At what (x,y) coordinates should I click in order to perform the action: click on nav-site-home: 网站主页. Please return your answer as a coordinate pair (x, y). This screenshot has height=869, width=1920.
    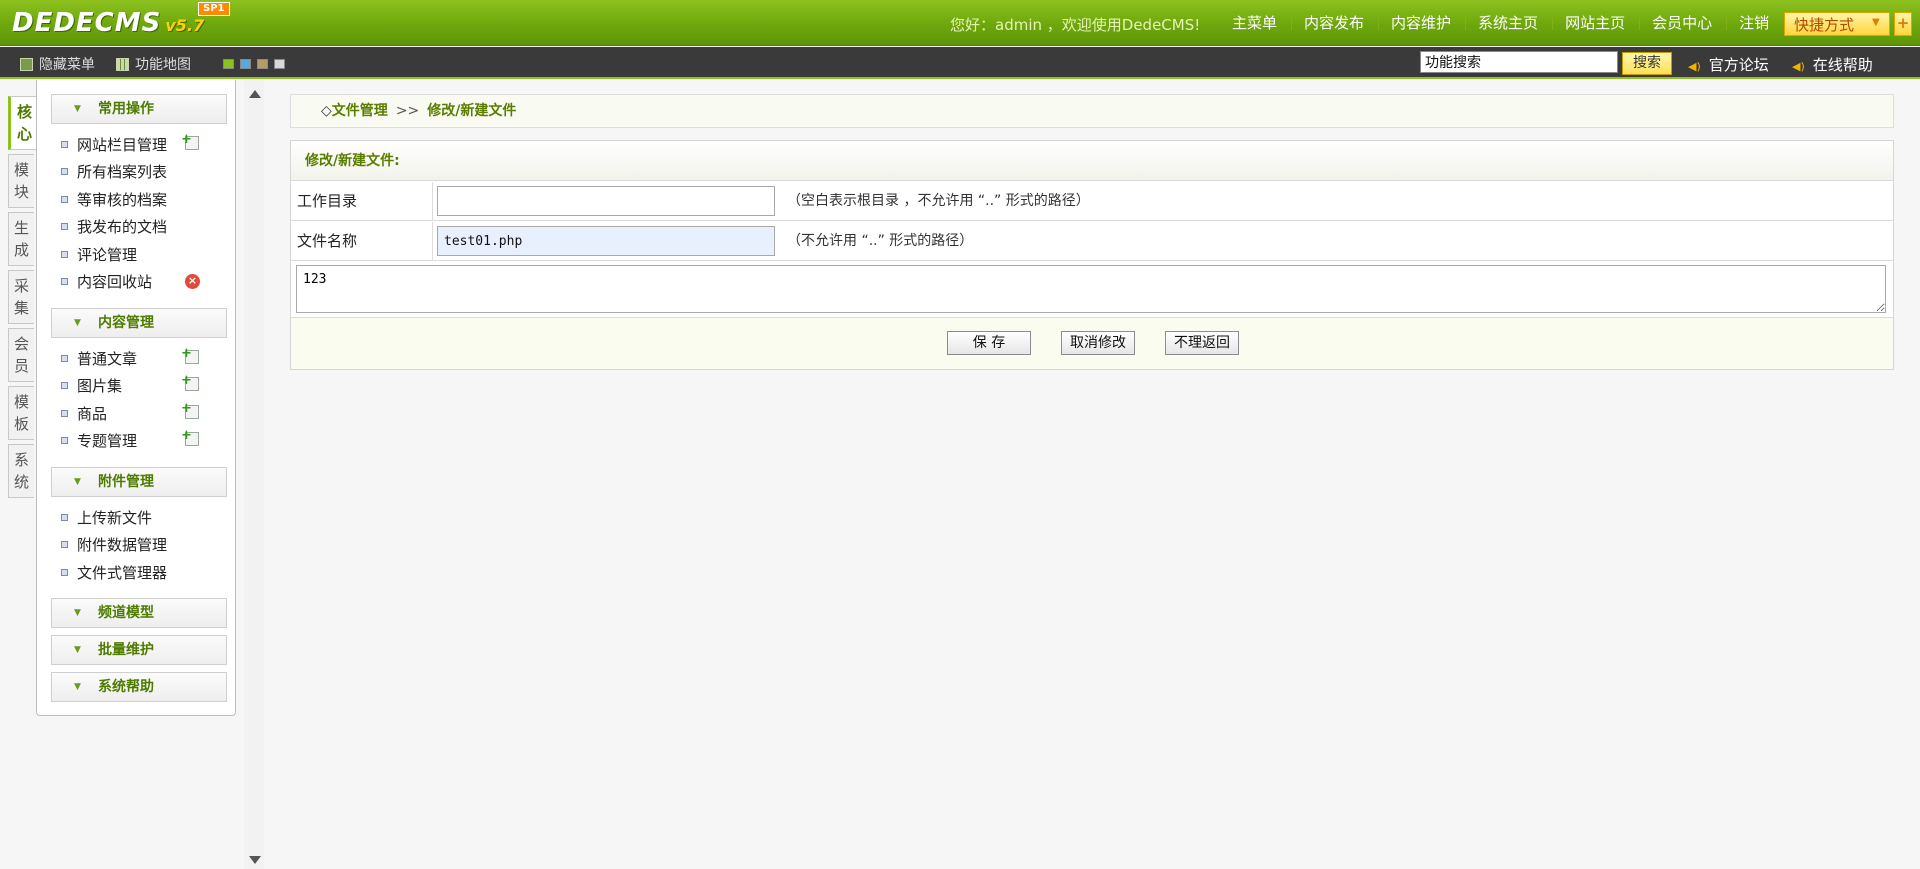
    Looking at the image, I should click on (1594, 23).